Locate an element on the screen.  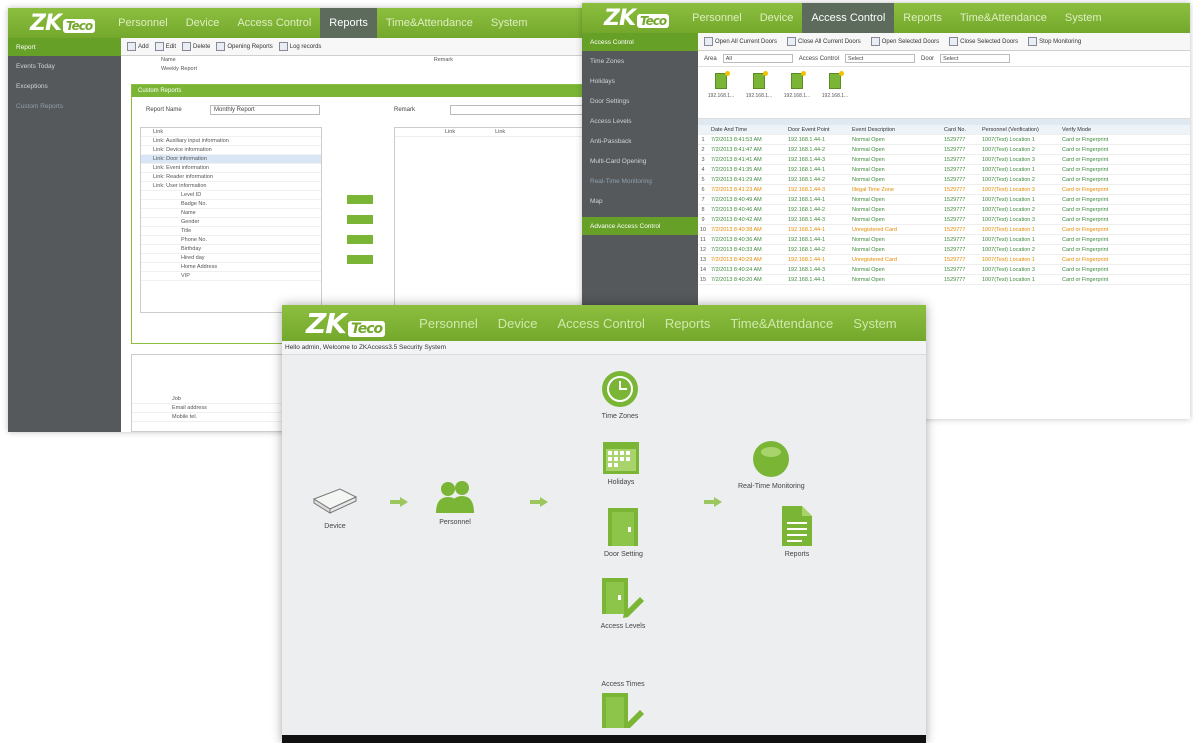
sidebar-item-door-settings: Door Settings is located at coordinates (640, 101).